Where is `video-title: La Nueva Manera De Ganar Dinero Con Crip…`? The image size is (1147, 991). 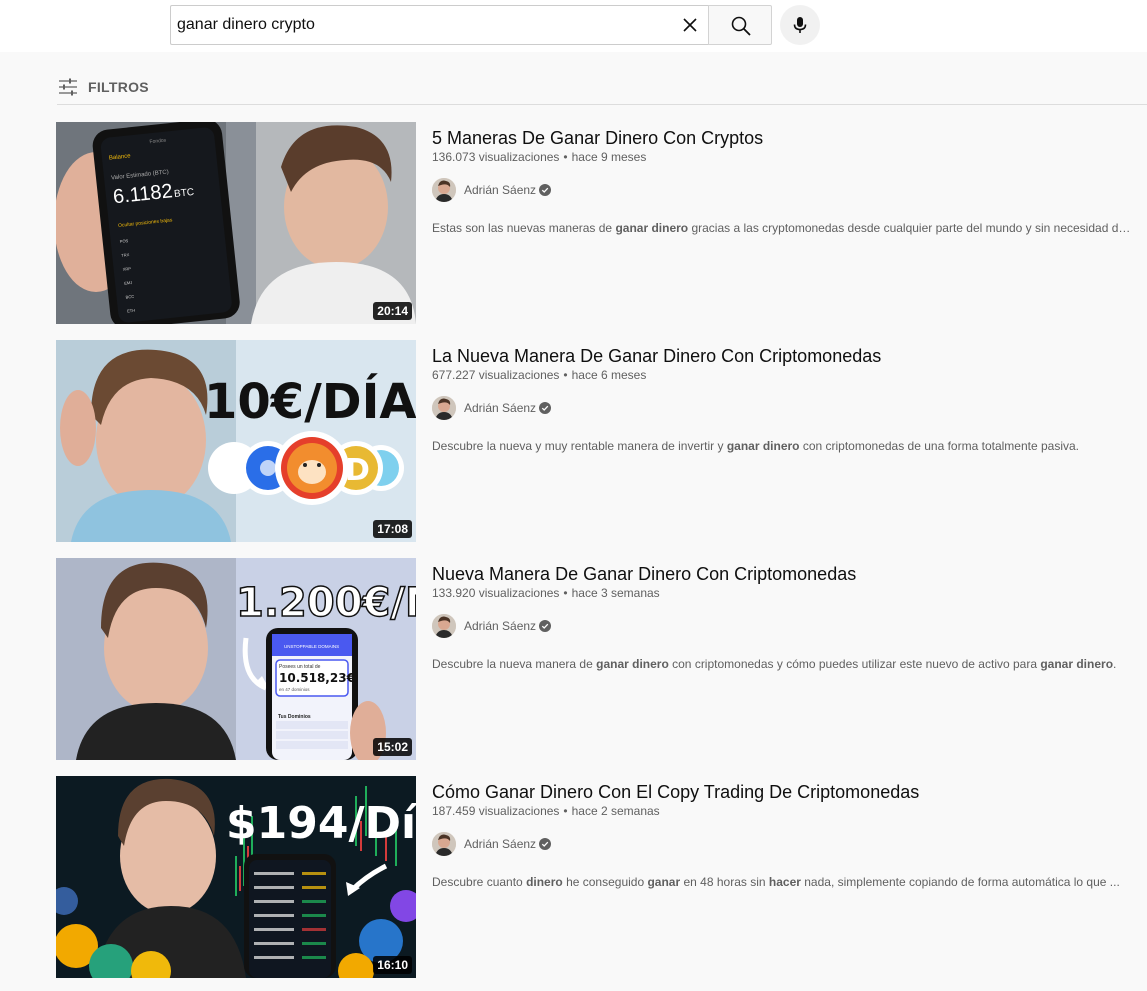
video-title: La Nueva Manera De Ganar Dinero Con Crip… is located at coordinates (789, 356).